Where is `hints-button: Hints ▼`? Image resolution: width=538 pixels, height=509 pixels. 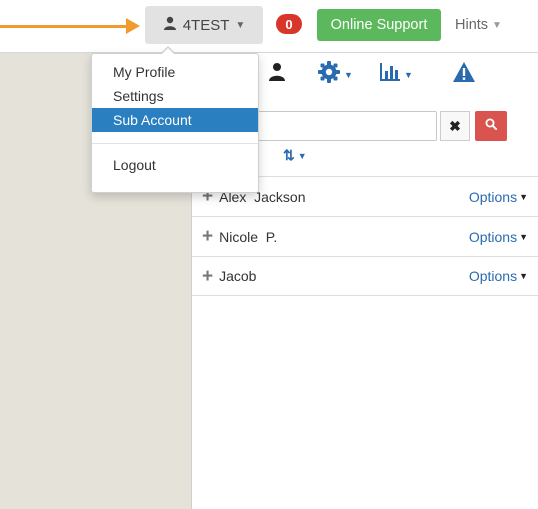
hints-button: Hints ▼ is located at coordinates (478, 25).